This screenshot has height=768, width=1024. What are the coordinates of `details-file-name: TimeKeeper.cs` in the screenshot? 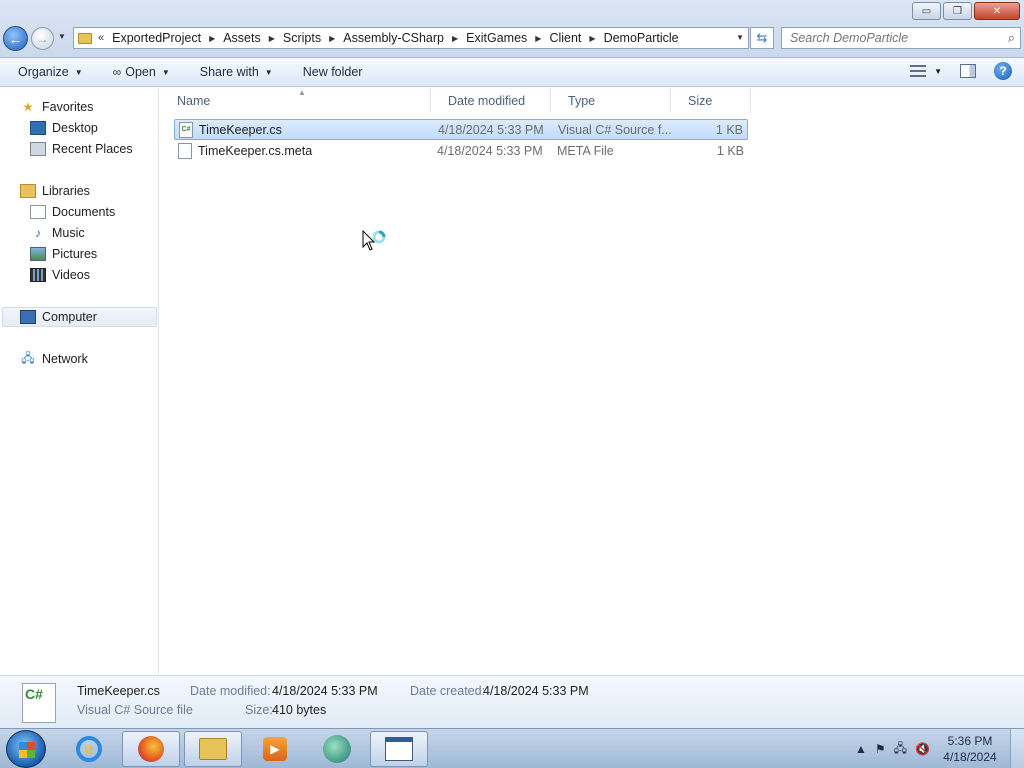 It's located at (118, 691).